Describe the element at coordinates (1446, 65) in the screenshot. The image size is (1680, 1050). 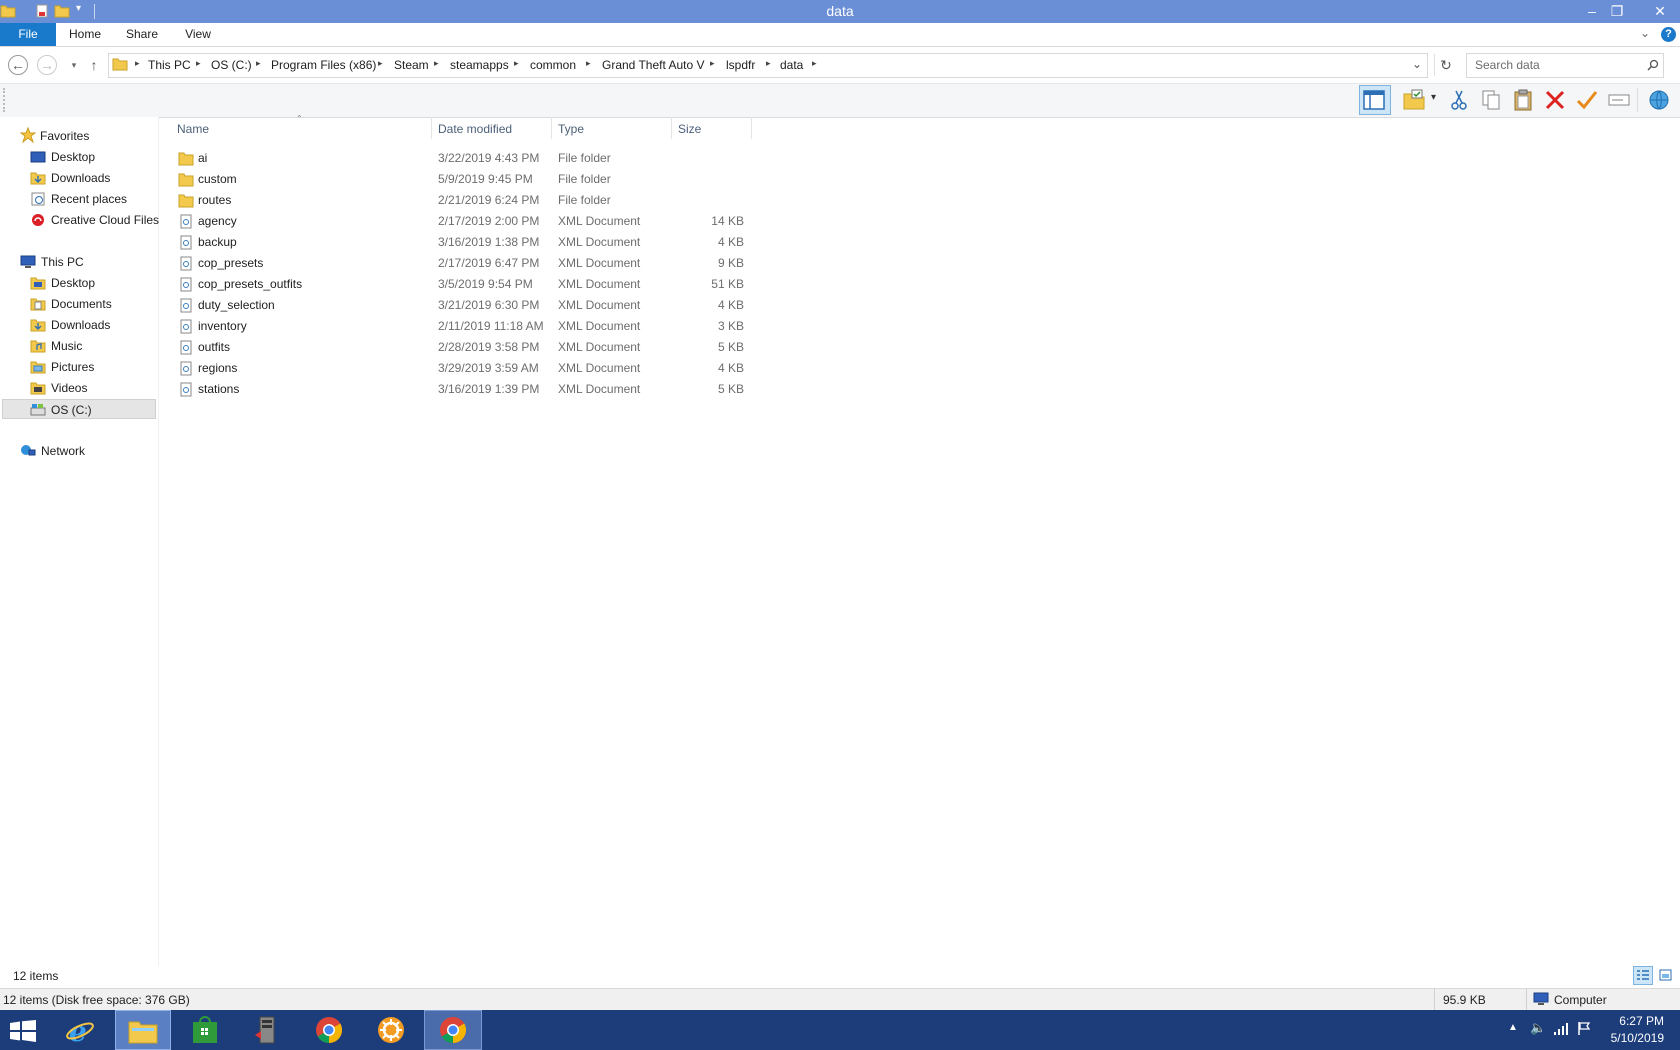
I see `refresh-icon: ↻` at that location.